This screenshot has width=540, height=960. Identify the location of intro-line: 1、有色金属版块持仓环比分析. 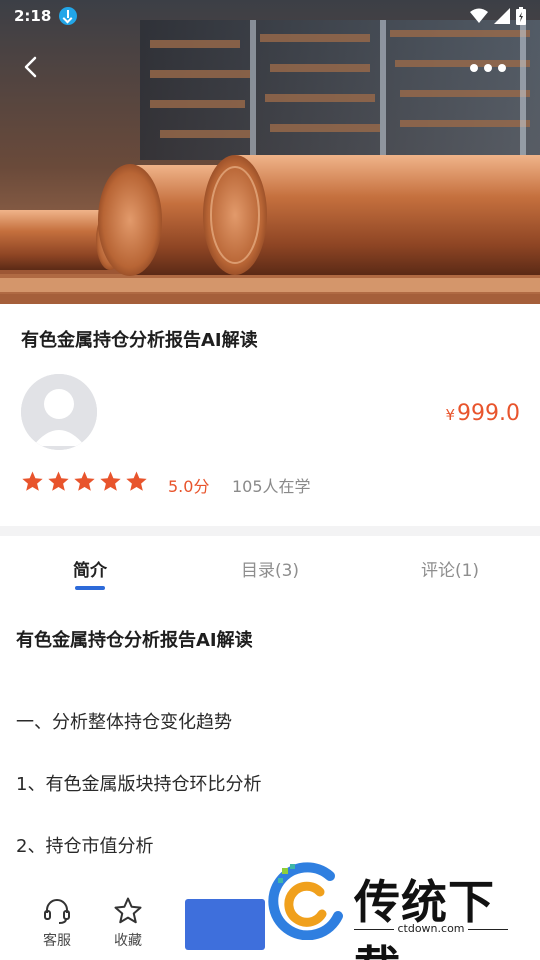
(139, 784).